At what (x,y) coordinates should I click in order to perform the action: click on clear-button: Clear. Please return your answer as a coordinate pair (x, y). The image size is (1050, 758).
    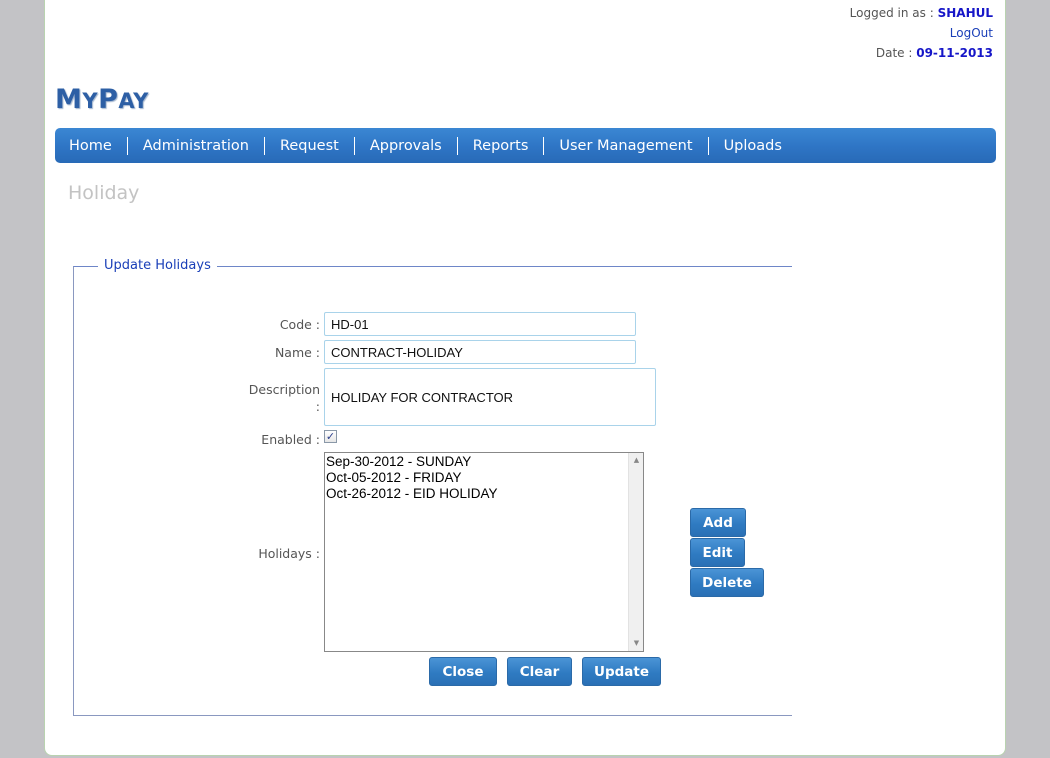
    Looking at the image, I should click on (539, 671).